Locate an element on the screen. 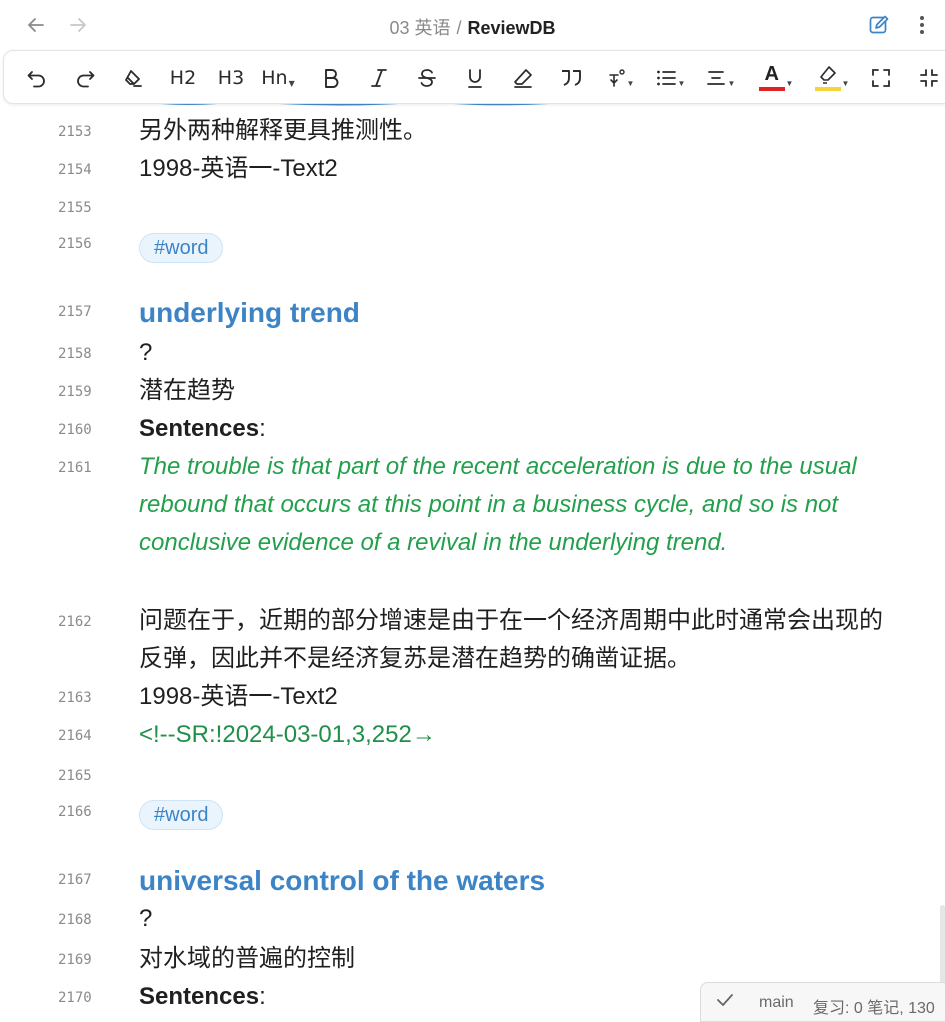 This screenshot has width=945, height=1022. heading-3-button: H3 is located at coordinates (231, 78).